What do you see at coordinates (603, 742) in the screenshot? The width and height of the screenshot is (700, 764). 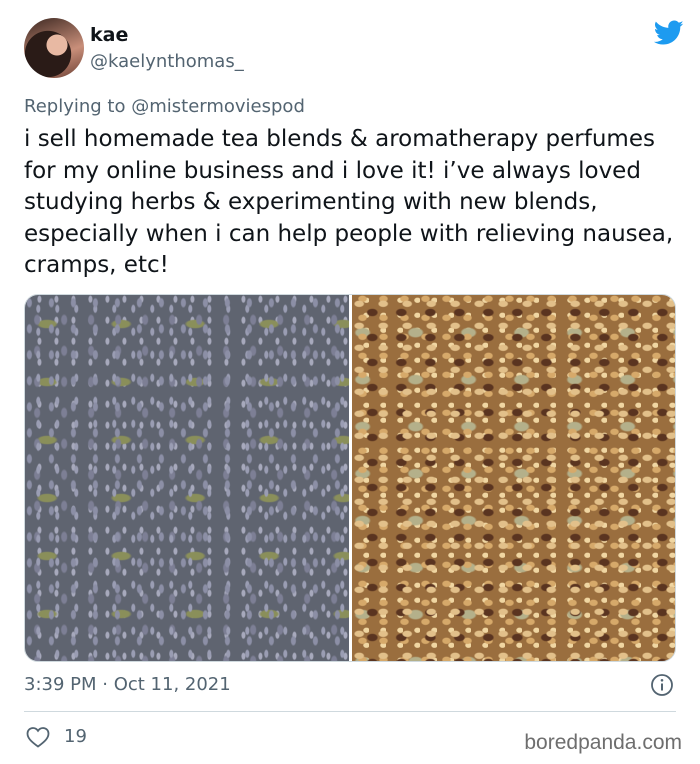 I see `watermark: boredpanda.com` at bounding box center [603, 742].